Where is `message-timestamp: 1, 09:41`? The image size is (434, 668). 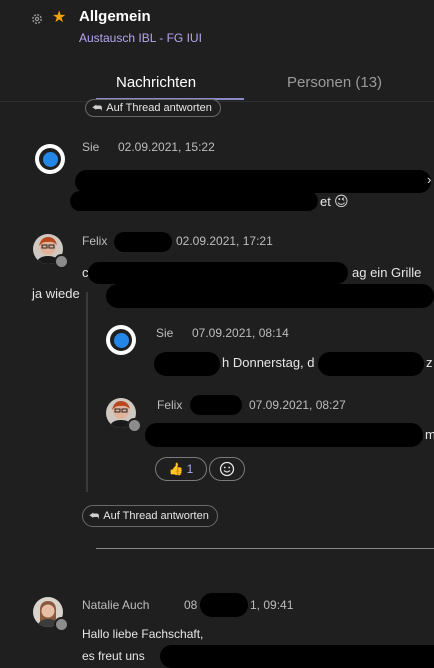 message-timestamp: 1, 09:41 is located at coordinates (272, 605).